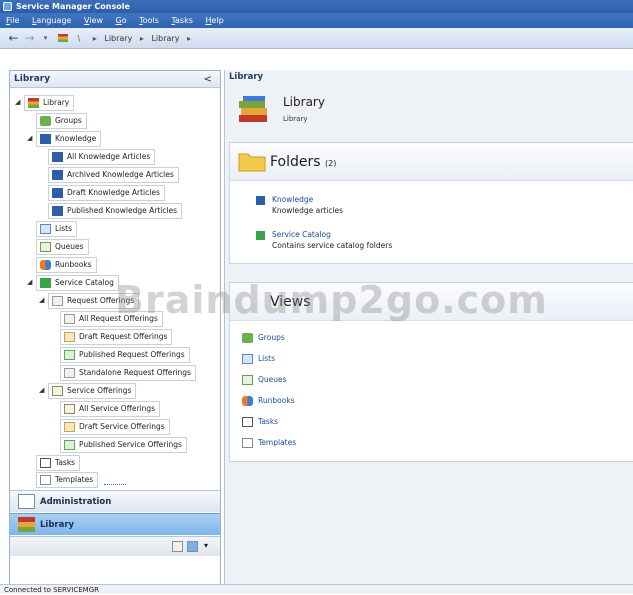 This screenshot has height=595, width=633. What do you see at coordinates (125, 355) in the screenshot?
I see `tree-node-published-request-offerings: Published Request Offerings` at bounding box center [125, 355].